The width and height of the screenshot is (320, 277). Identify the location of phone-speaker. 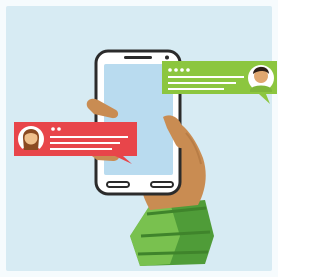
(138, 57).